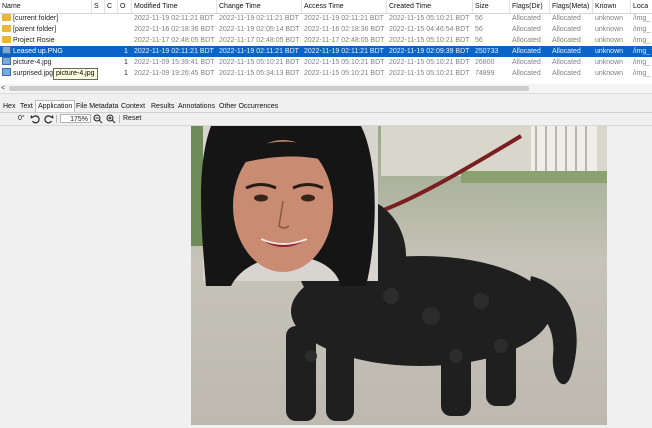  I want to click on column-header-modified-time: Modified Time, so click(174, 6).